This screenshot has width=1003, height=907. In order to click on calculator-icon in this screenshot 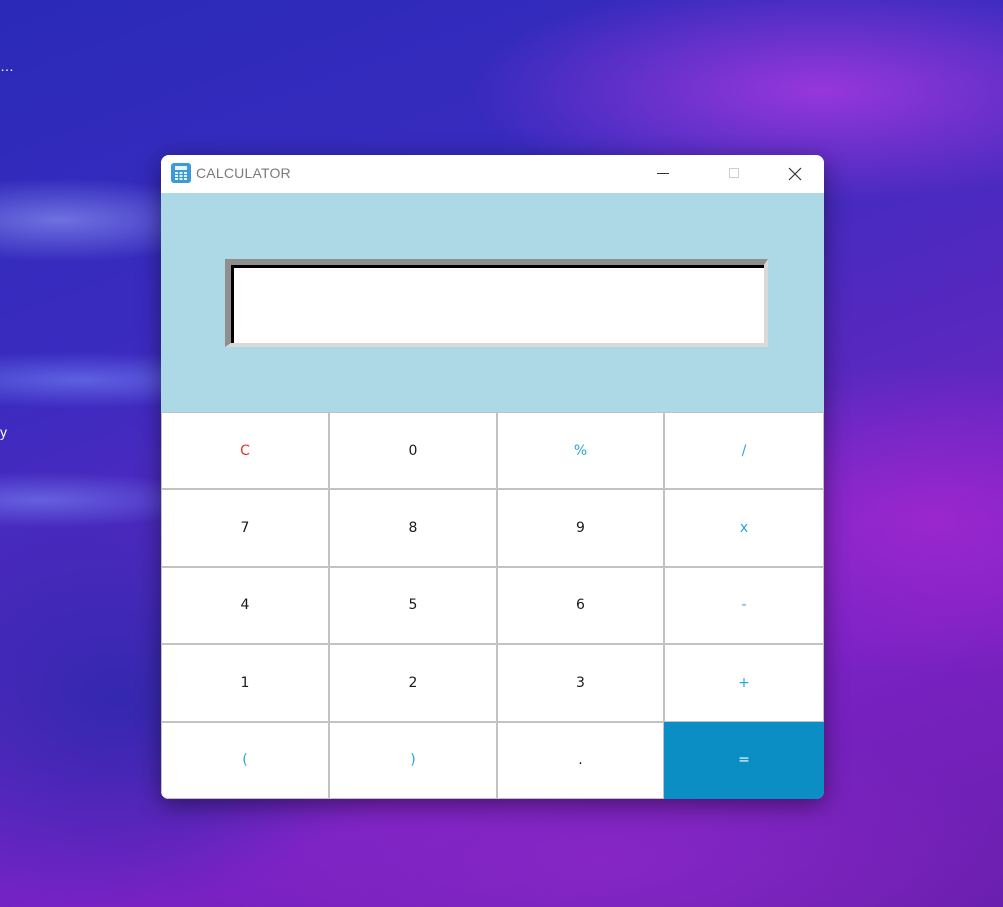, I will do `click(181, 173)`.